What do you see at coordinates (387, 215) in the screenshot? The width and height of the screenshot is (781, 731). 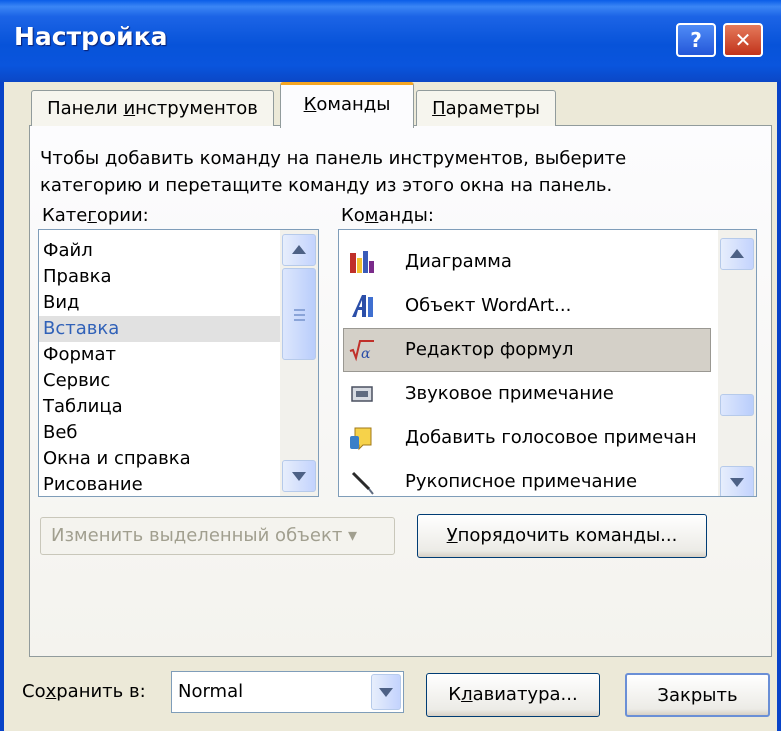 I see `commands-label: Команды:` at bounding box center [387, 215].